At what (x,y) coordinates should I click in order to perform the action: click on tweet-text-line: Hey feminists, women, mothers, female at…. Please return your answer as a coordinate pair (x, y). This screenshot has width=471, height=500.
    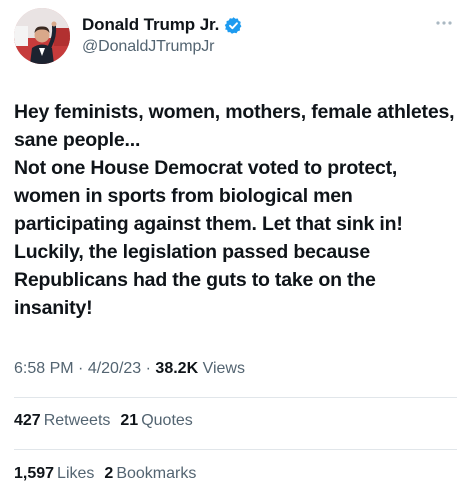
    Looking at the image, I should click on (234, 126).